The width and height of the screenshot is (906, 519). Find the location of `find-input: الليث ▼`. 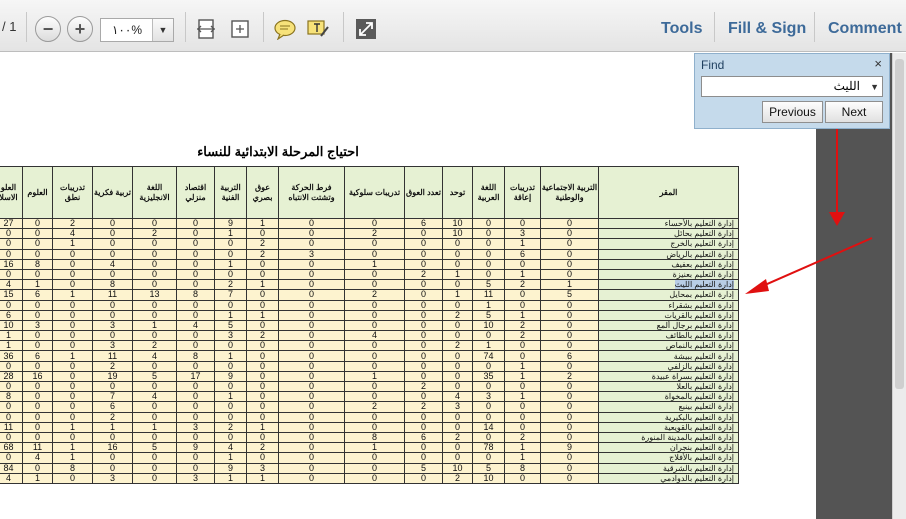

find-input: الليث ▼ is located at coordinates (792, 86).